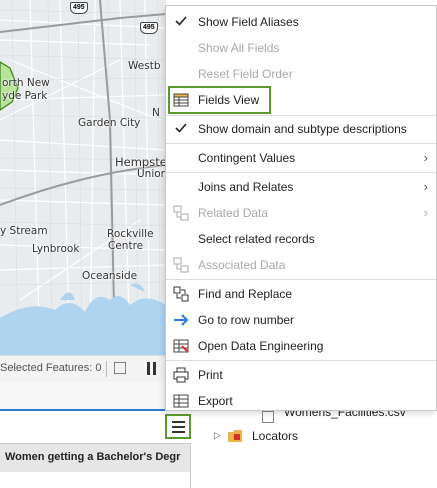  What do you see at coordinates (181, 320) in the screenshot?
I see `arrow-right-icon` at bounding box center [181, 320].